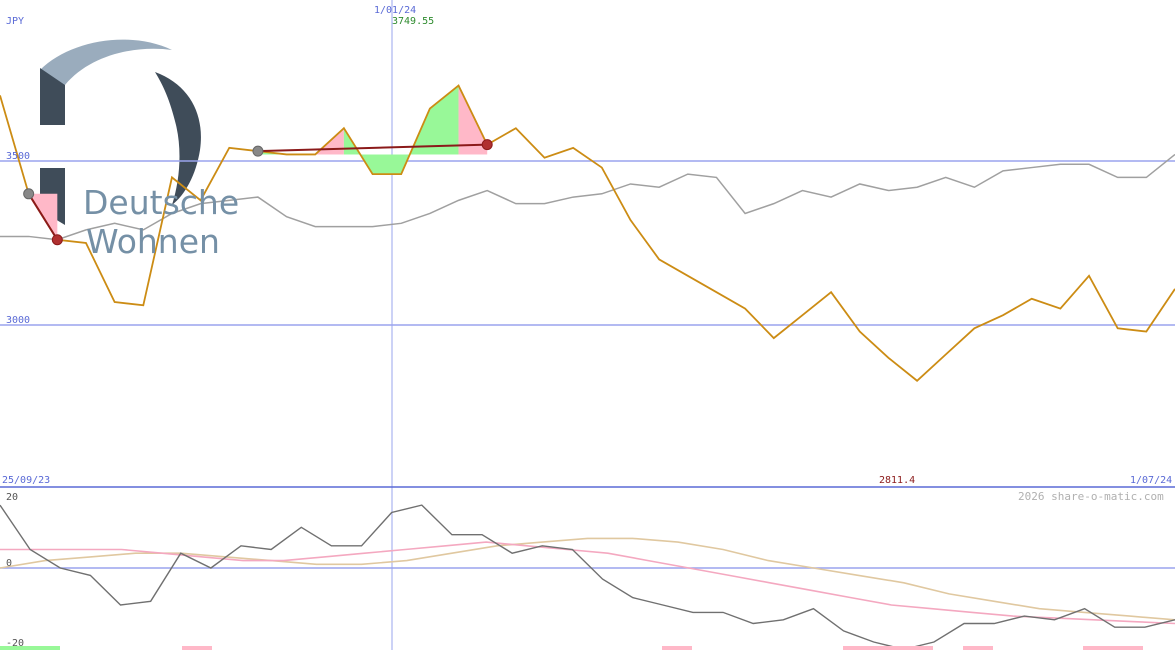 Image resolution: width=1175 pixels, height=650 pixels. What do you see at coordinates (12, 497) in the screenshot?
I see `osc-tick-20: 20` at bounding box center [12, 497].